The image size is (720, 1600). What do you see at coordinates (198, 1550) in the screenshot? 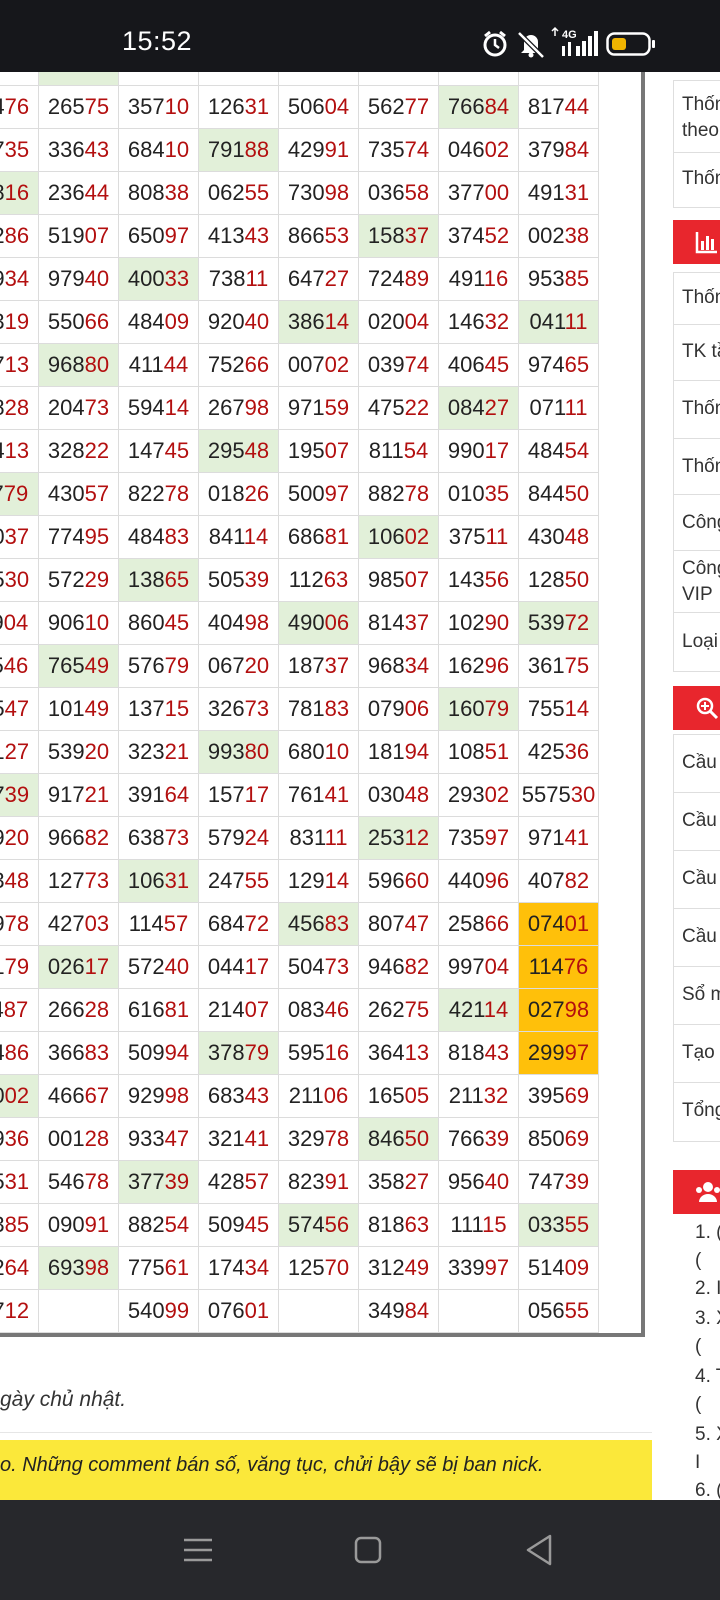
I see `menu-icon` at bounding box center [198, 1550].